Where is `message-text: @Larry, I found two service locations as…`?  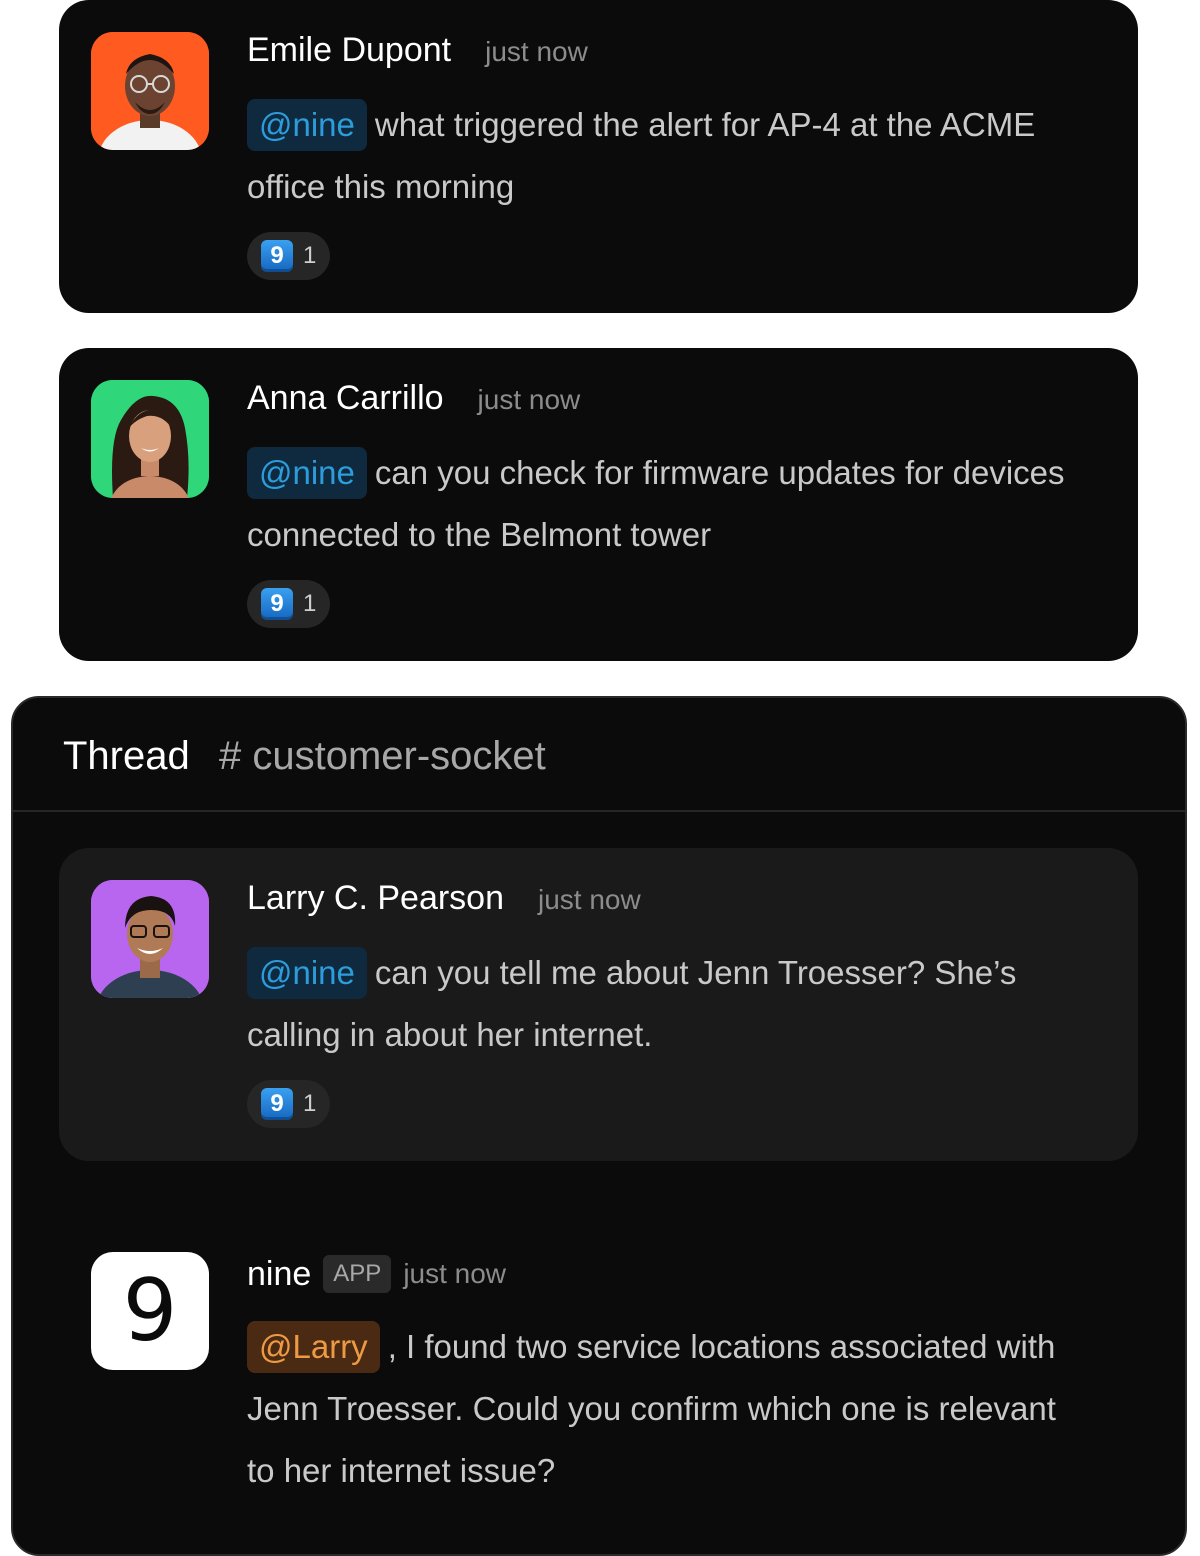
message-text: @Larry, I found two service locations as… is located at coordinates (667, 1409).